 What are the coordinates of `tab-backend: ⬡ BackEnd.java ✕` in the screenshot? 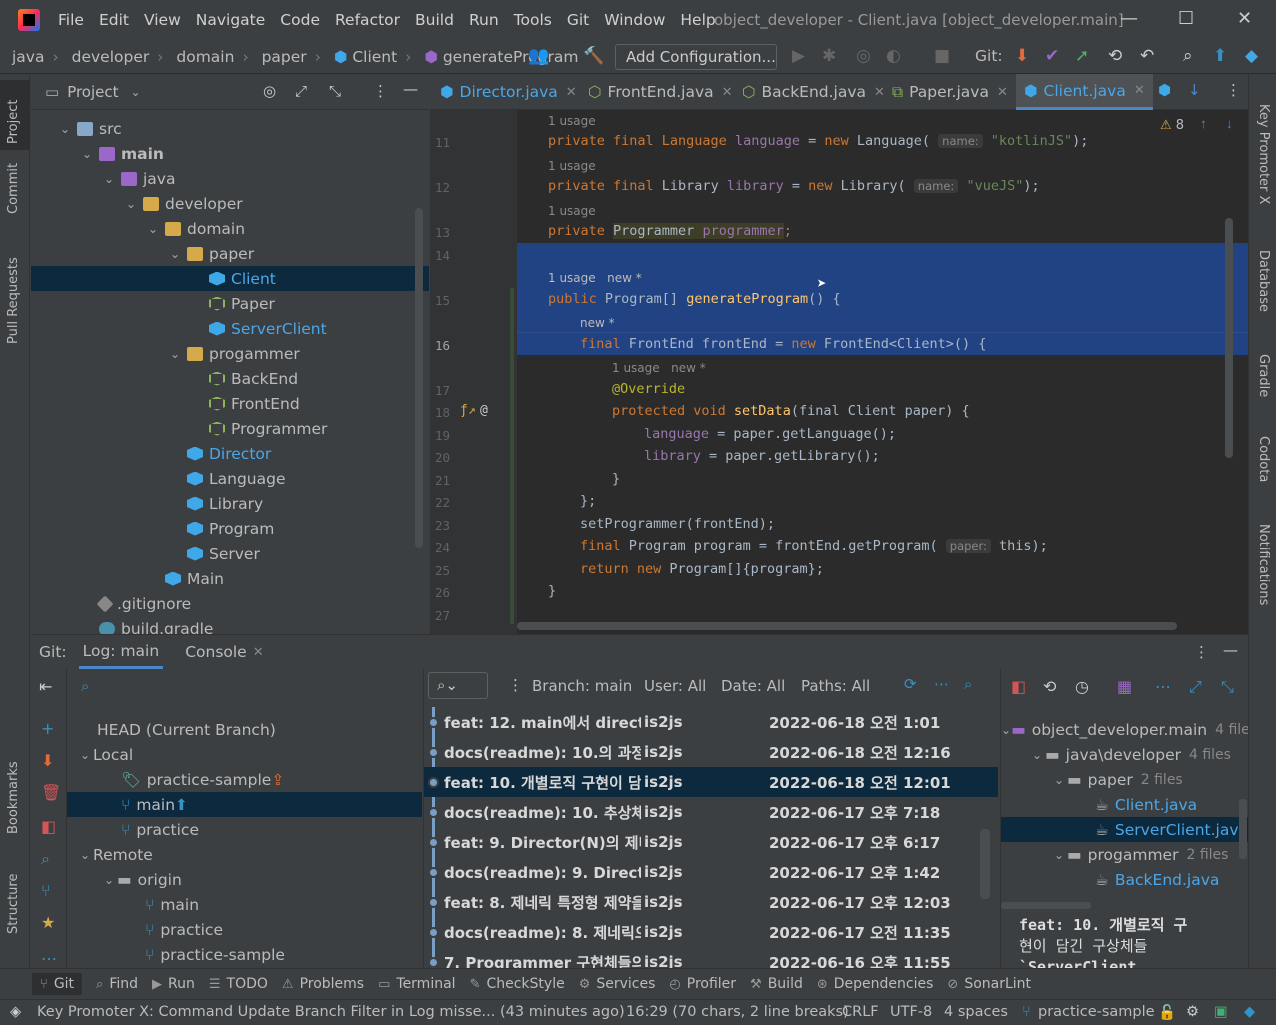 It's located at (813, 92).